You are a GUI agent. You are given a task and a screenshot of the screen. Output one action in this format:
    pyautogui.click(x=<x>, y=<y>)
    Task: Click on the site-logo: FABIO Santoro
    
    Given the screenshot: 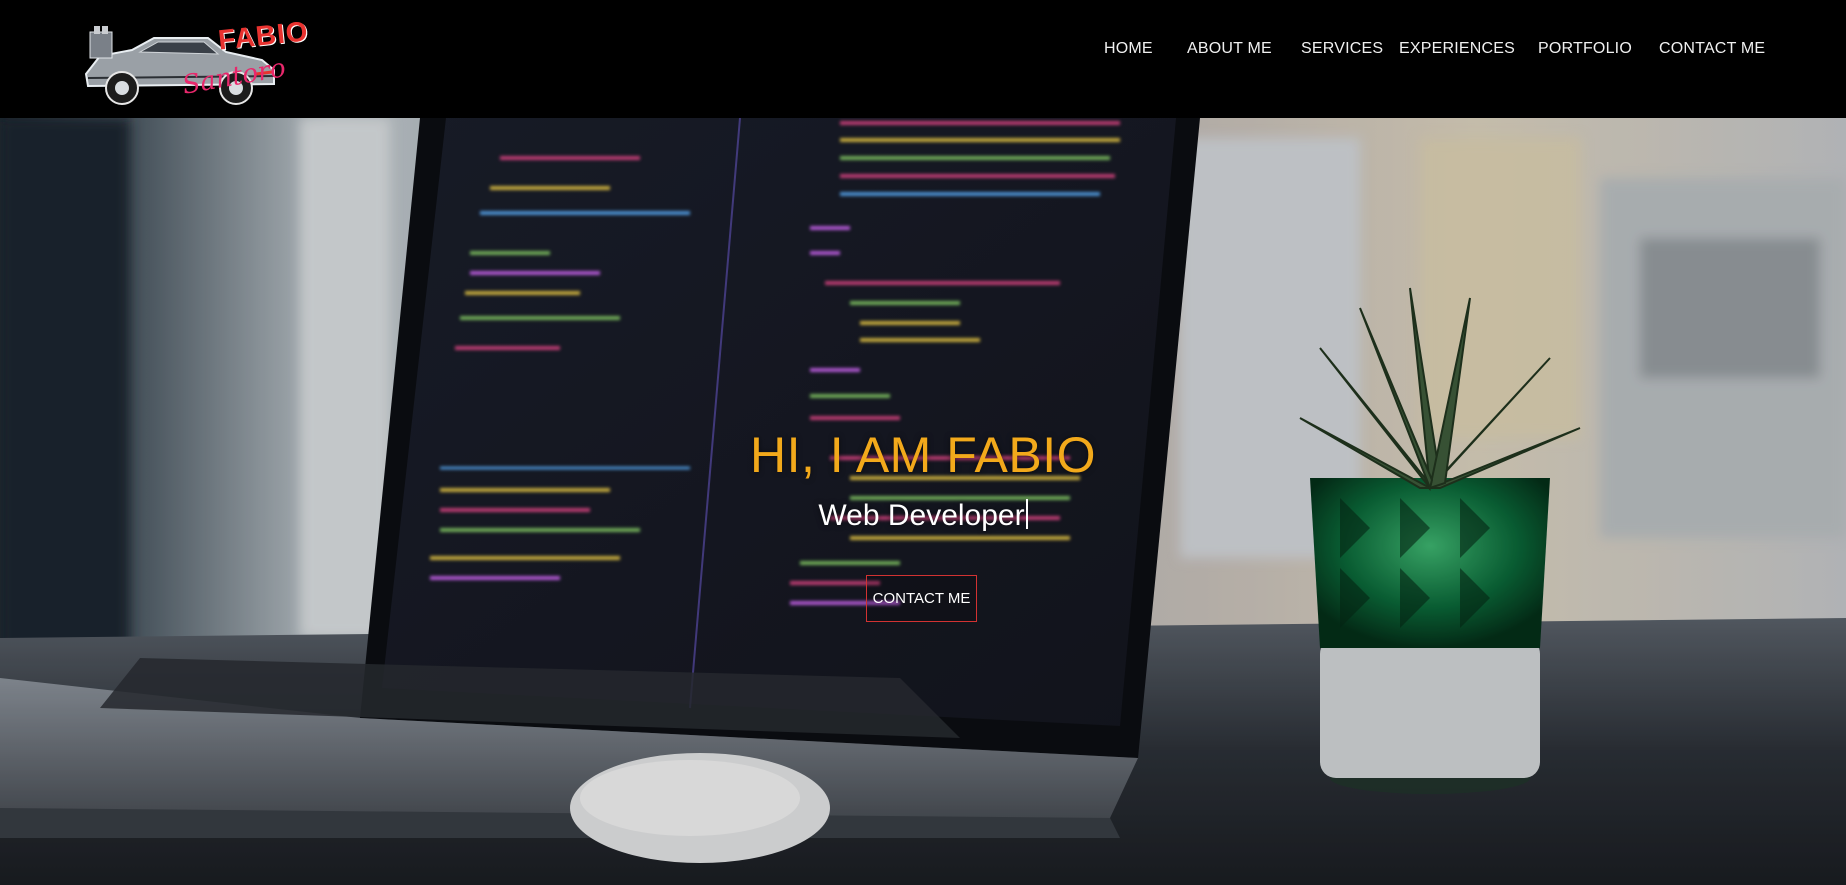 What is the action you would take?
    pyautogui.click(x=195, y=64)
    